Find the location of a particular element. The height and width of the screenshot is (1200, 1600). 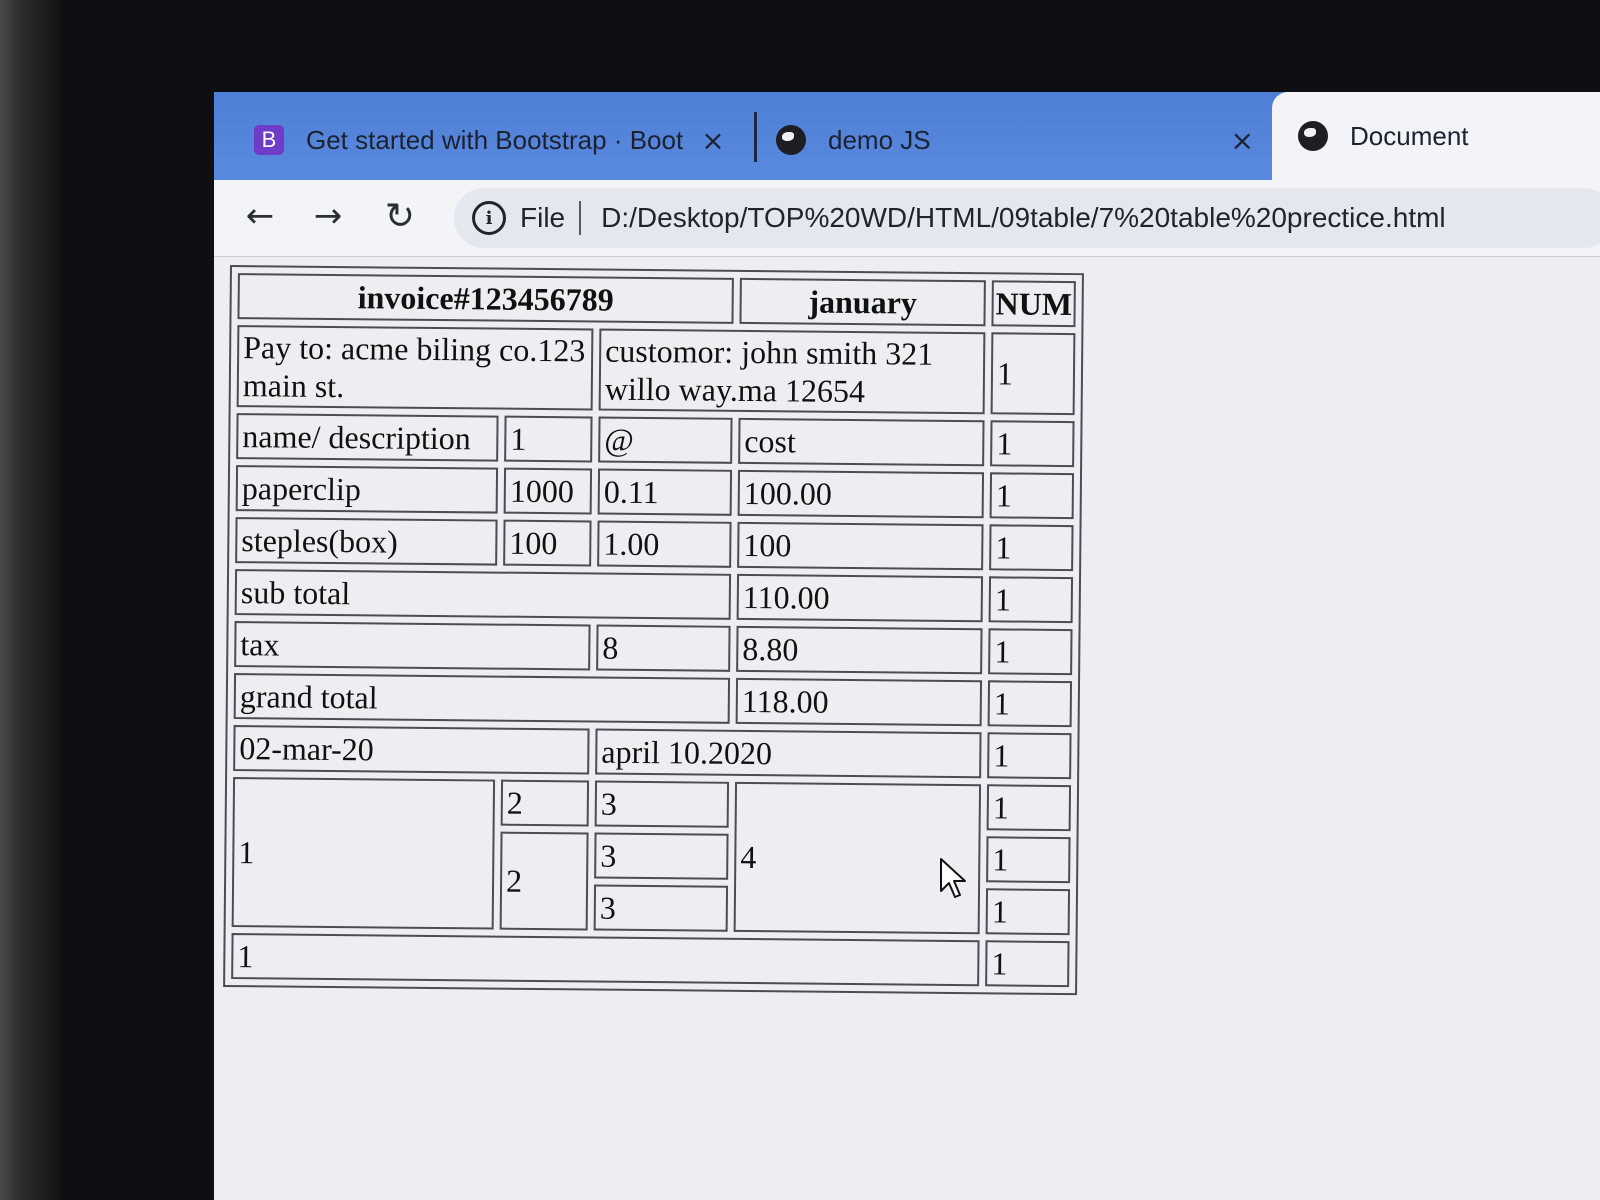

bootstrap-favicon-icon: B is located at coordinates (269, 140).